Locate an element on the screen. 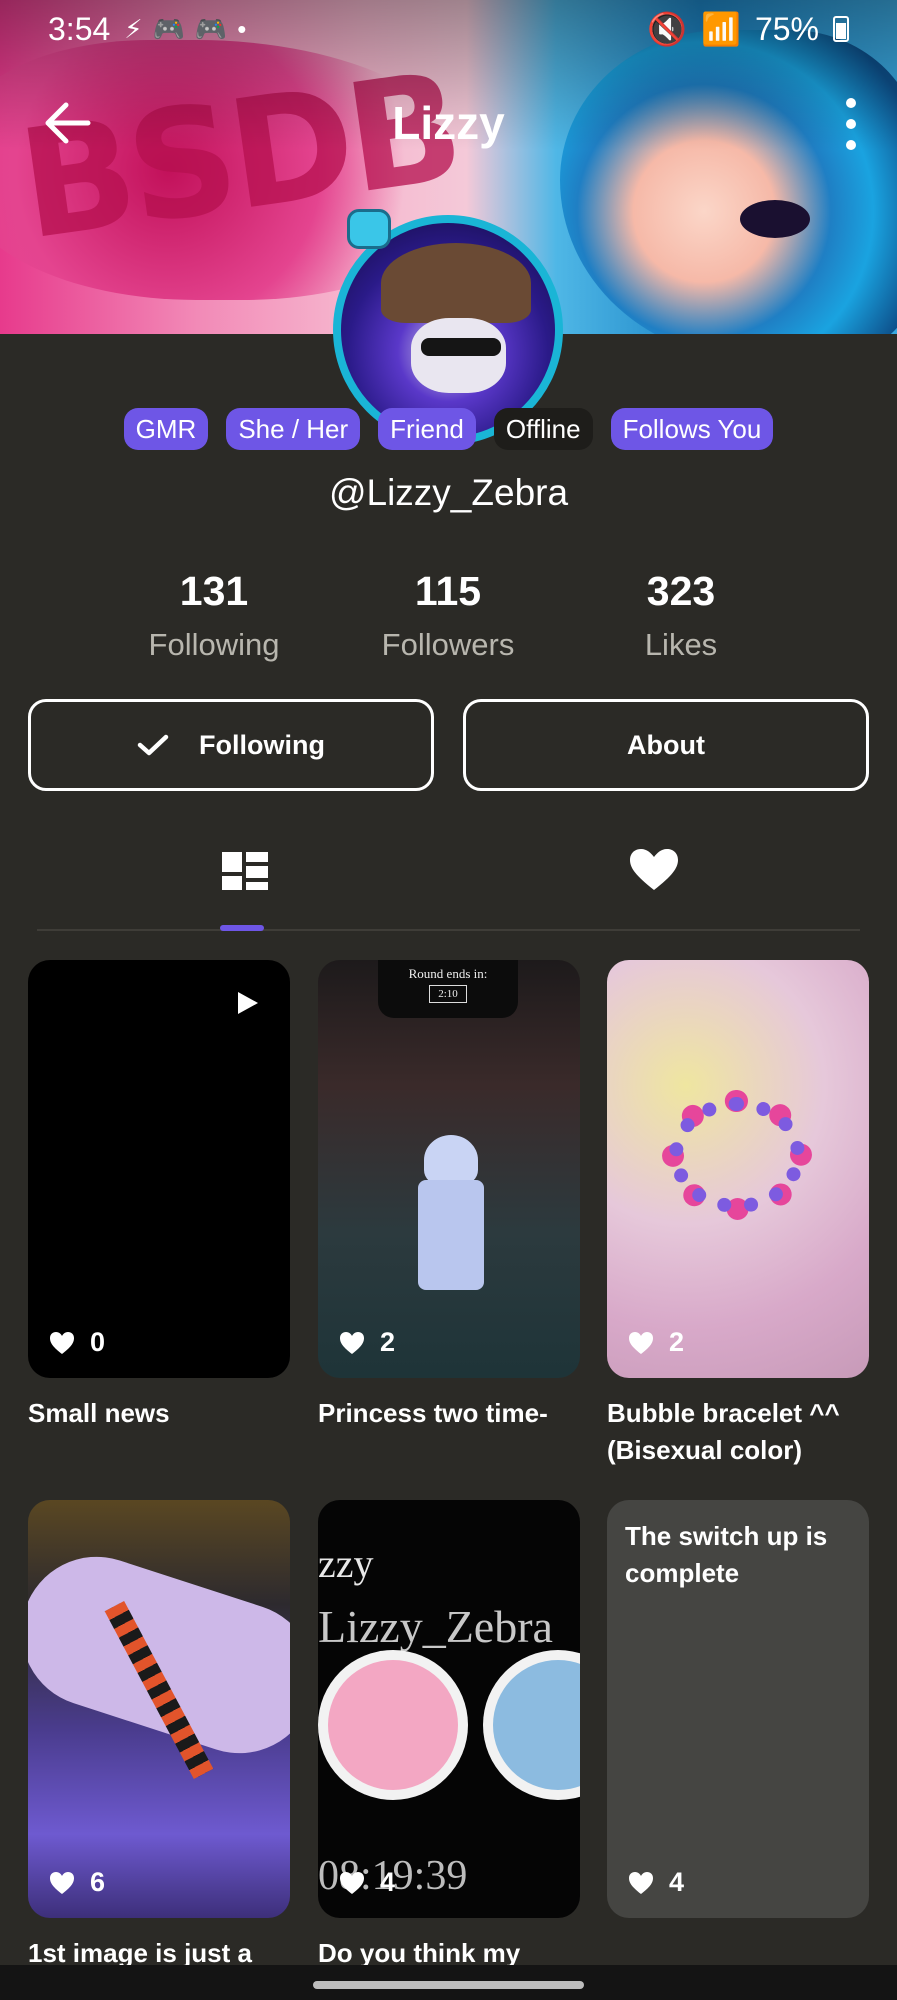  tab-liked-heart-icon is located at coordinates (654, 871).